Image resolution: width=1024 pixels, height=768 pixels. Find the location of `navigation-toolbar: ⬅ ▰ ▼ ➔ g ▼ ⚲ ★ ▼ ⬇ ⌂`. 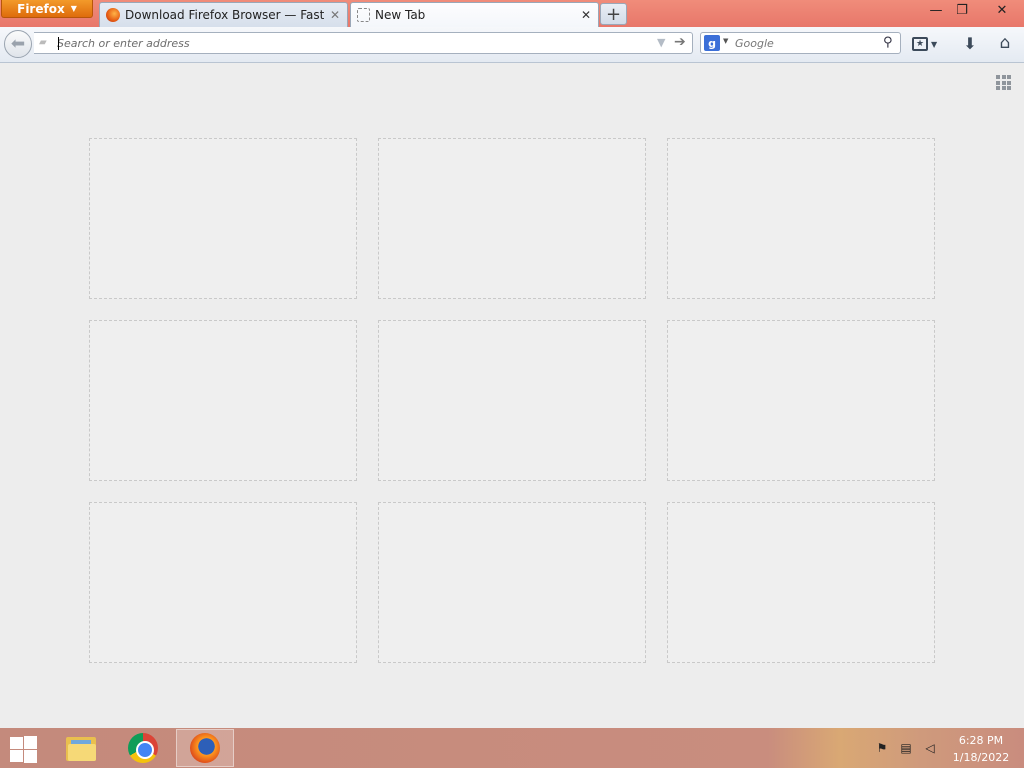

navigation-toolbar: ⬅ ▰ ▼ ➔ g ▼ ⚲ ★ ▼ ⬇ ⌂ is located at coordinates (512, 45).